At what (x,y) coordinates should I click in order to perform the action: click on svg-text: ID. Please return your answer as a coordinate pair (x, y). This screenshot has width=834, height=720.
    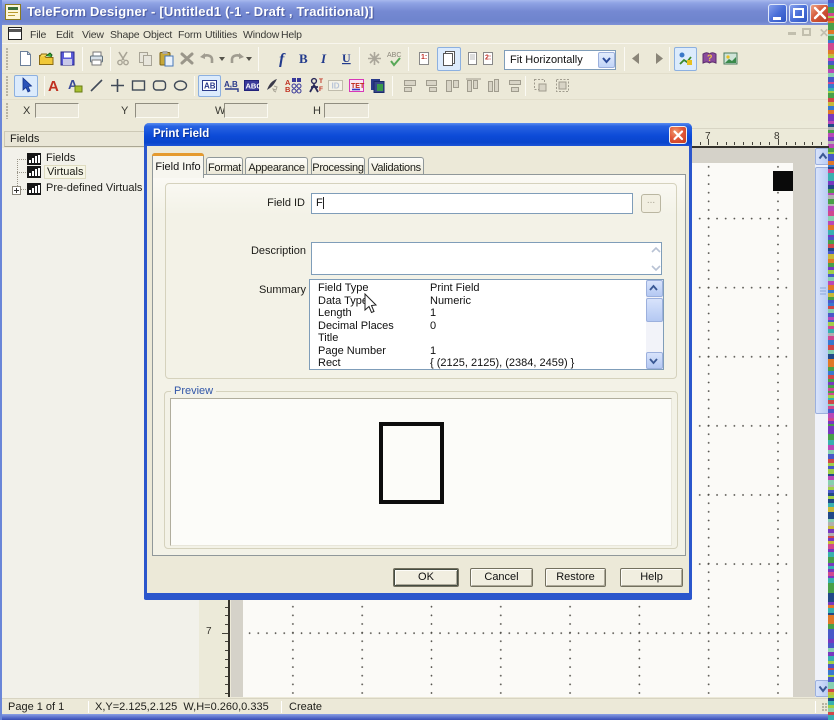
    Looking at the image, I should click on (336, 86).